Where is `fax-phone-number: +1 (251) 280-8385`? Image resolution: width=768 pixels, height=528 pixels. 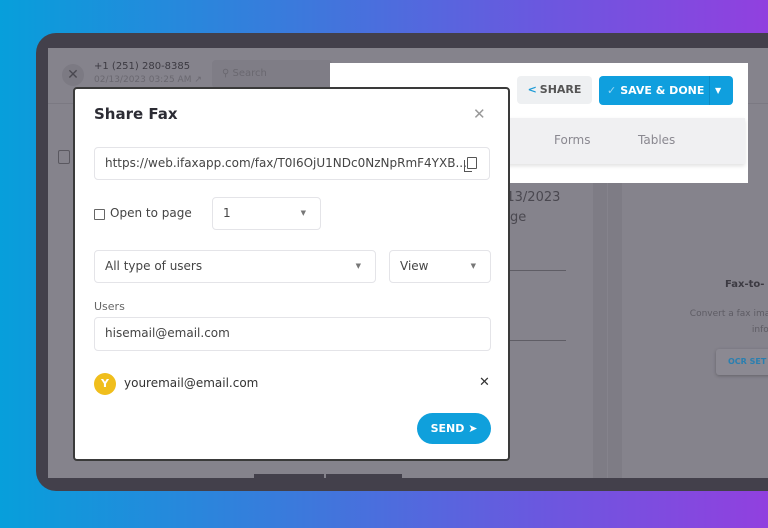 fax-phone-number: +1 (251) 280-8385 is located at coordinates (142, 66).